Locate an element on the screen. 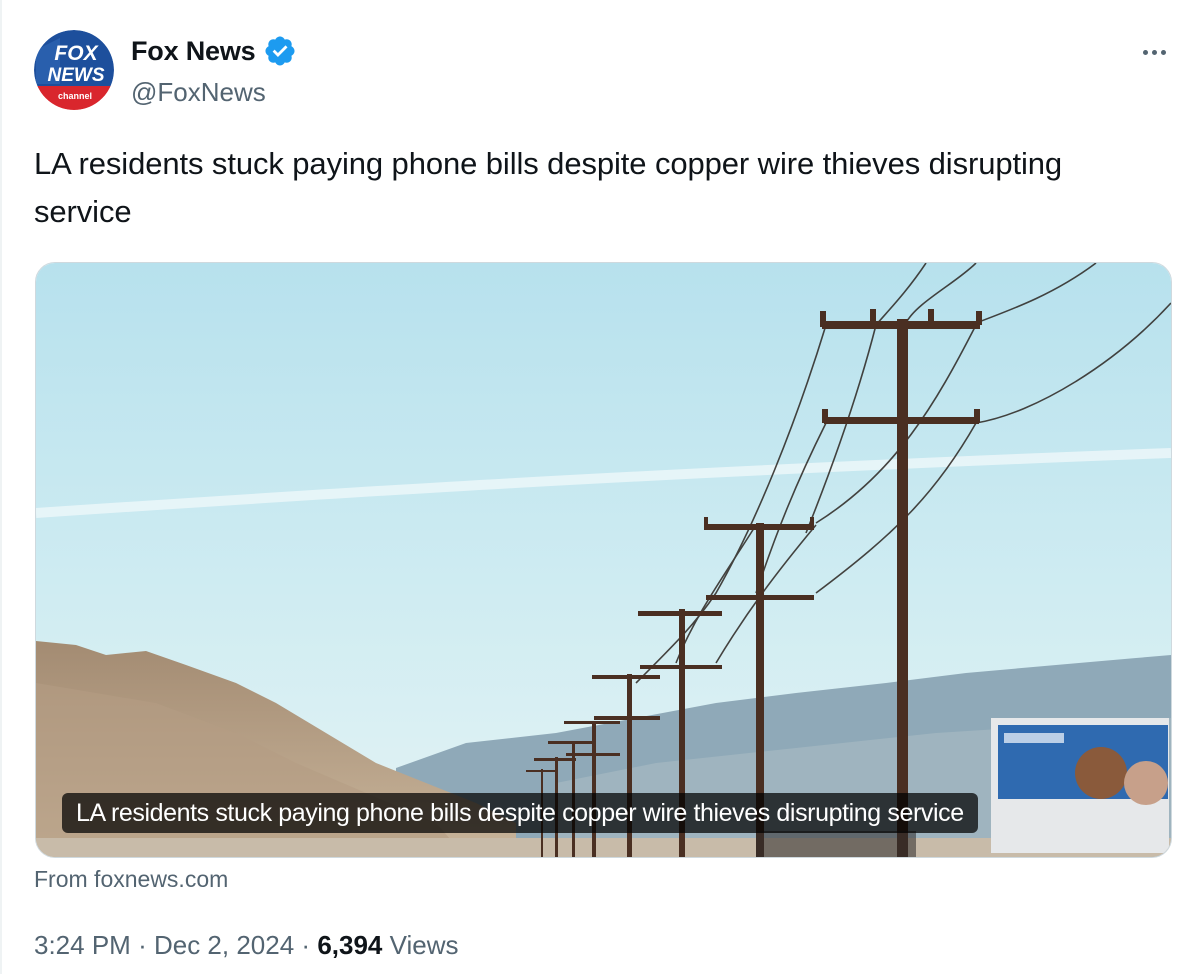 This screenshot has width=1200, height=974. tweet-time: 3:24 PM is located at coordinates (82, 945).